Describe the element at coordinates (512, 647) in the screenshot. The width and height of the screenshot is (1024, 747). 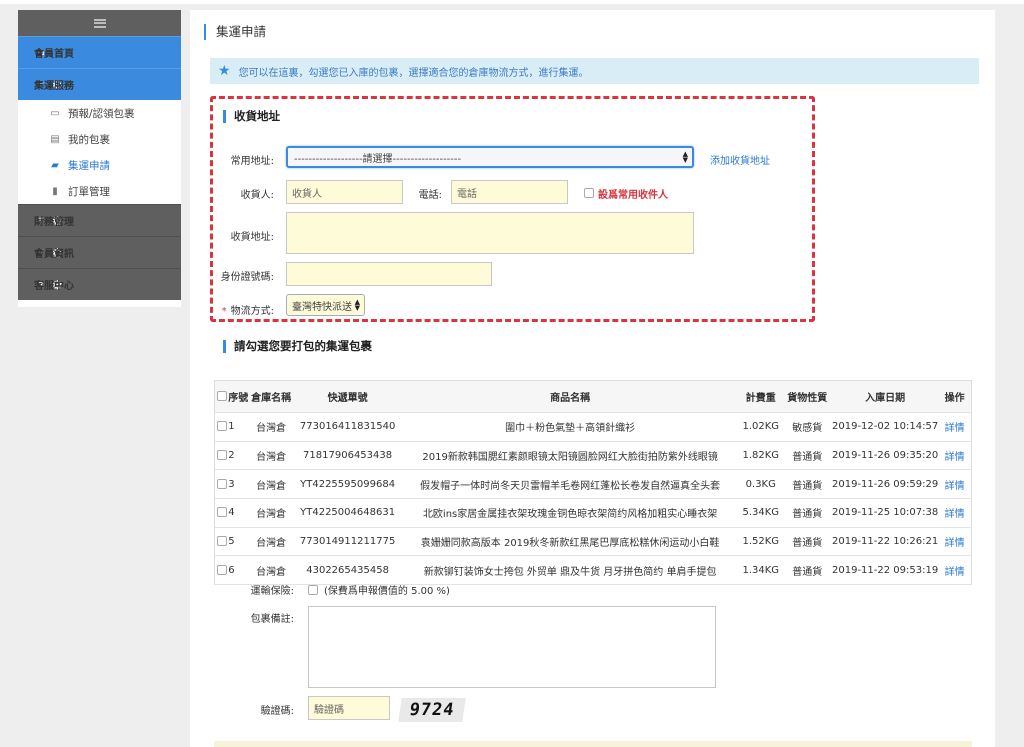
I see `remark-textarea` at that location.